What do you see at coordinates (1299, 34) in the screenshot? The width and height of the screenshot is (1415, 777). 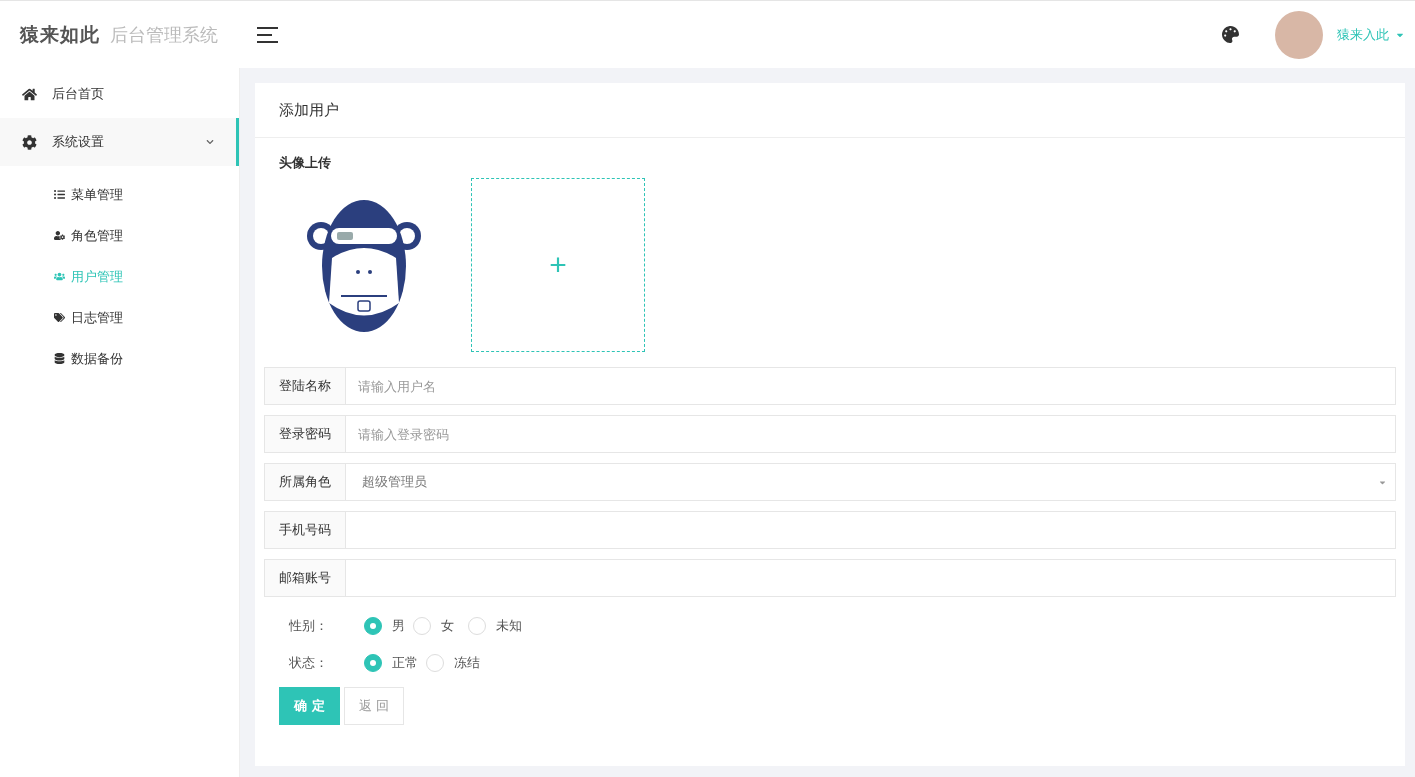 I see `user-avatar` at bounding box center [1299, 34].